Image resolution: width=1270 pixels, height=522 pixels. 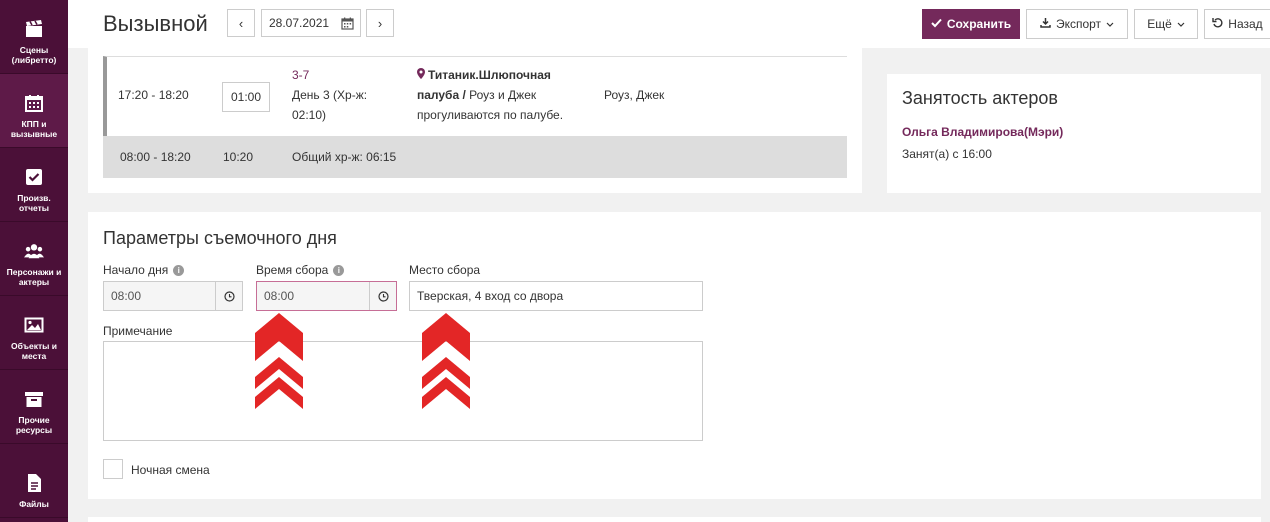 I want to click on sidebar-item-label: КПП и вызывные, so click(x=34, y=129).